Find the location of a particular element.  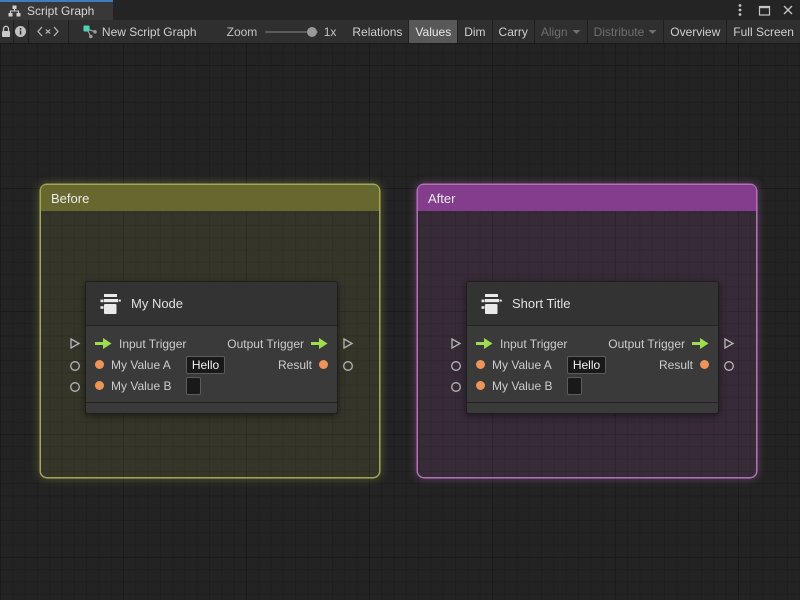

maximize-button is located at coordinates (764, 10).